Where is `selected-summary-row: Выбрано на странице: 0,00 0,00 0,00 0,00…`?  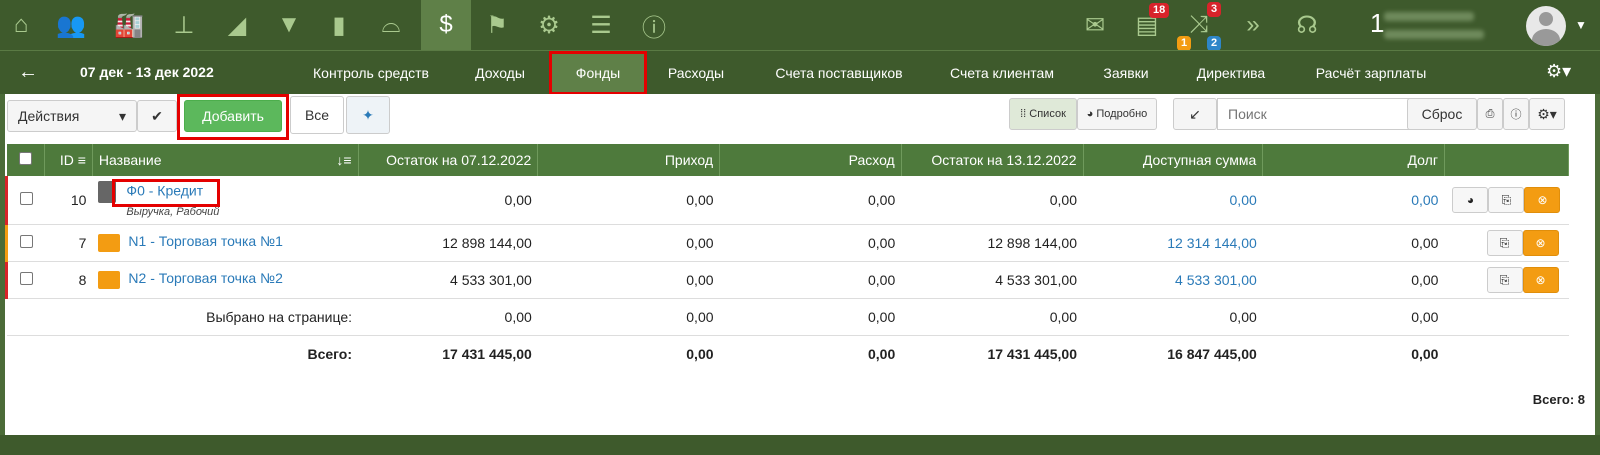 selected-summary-row: Выбрано на странице: 0,00 0,00 0,00 0,00… is located at coordinates (787, 317).